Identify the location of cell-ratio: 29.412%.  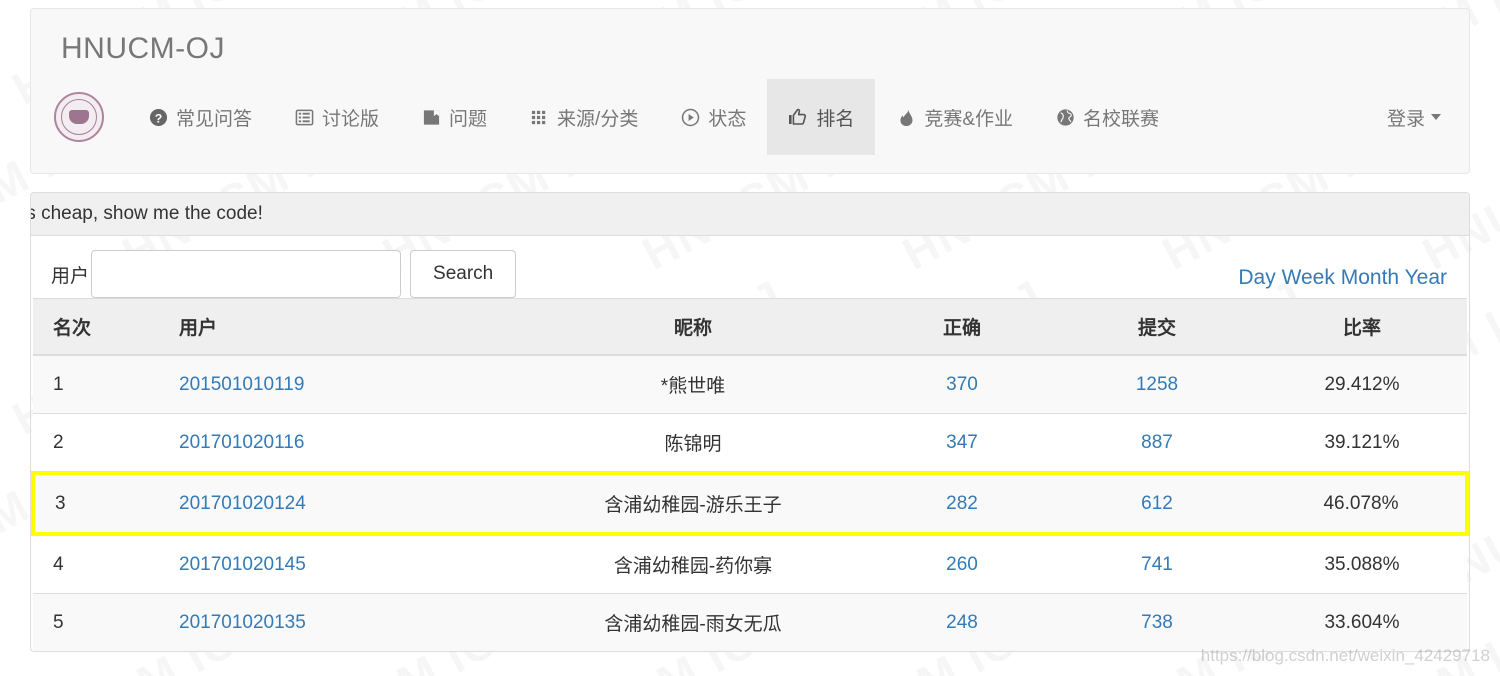
(1362, 384).